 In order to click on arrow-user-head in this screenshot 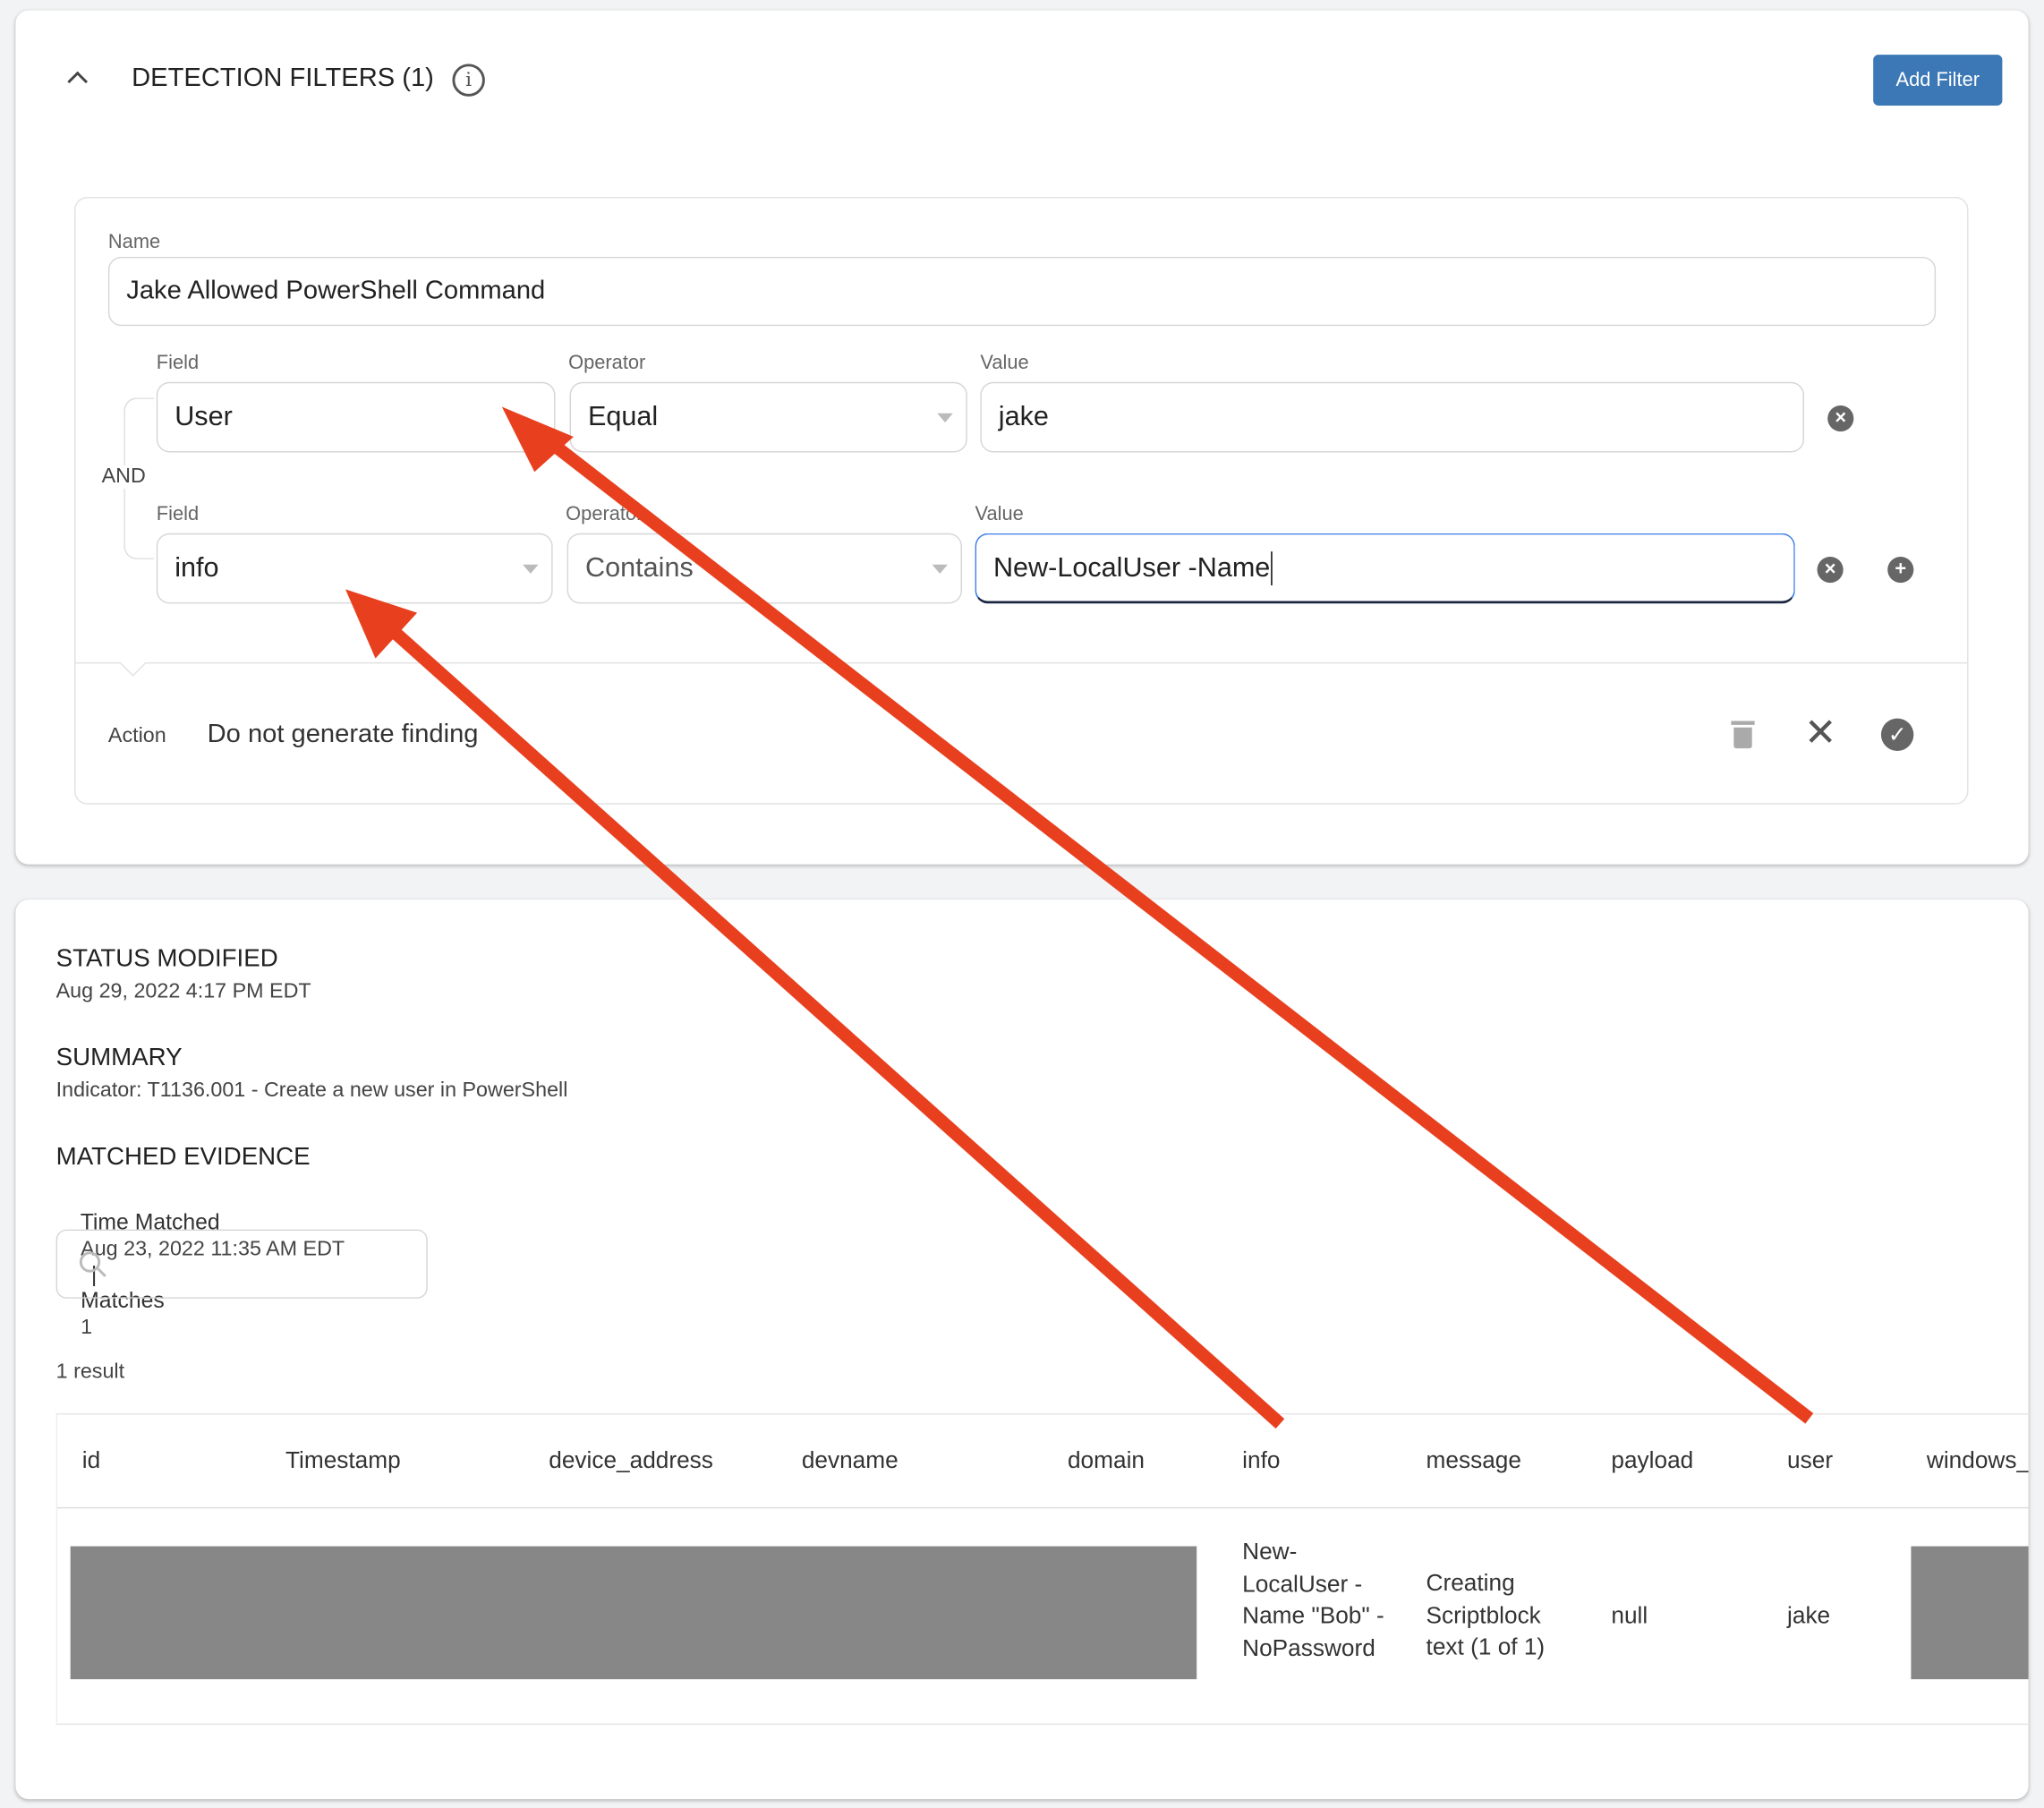, I will do `click(537, 439)`.